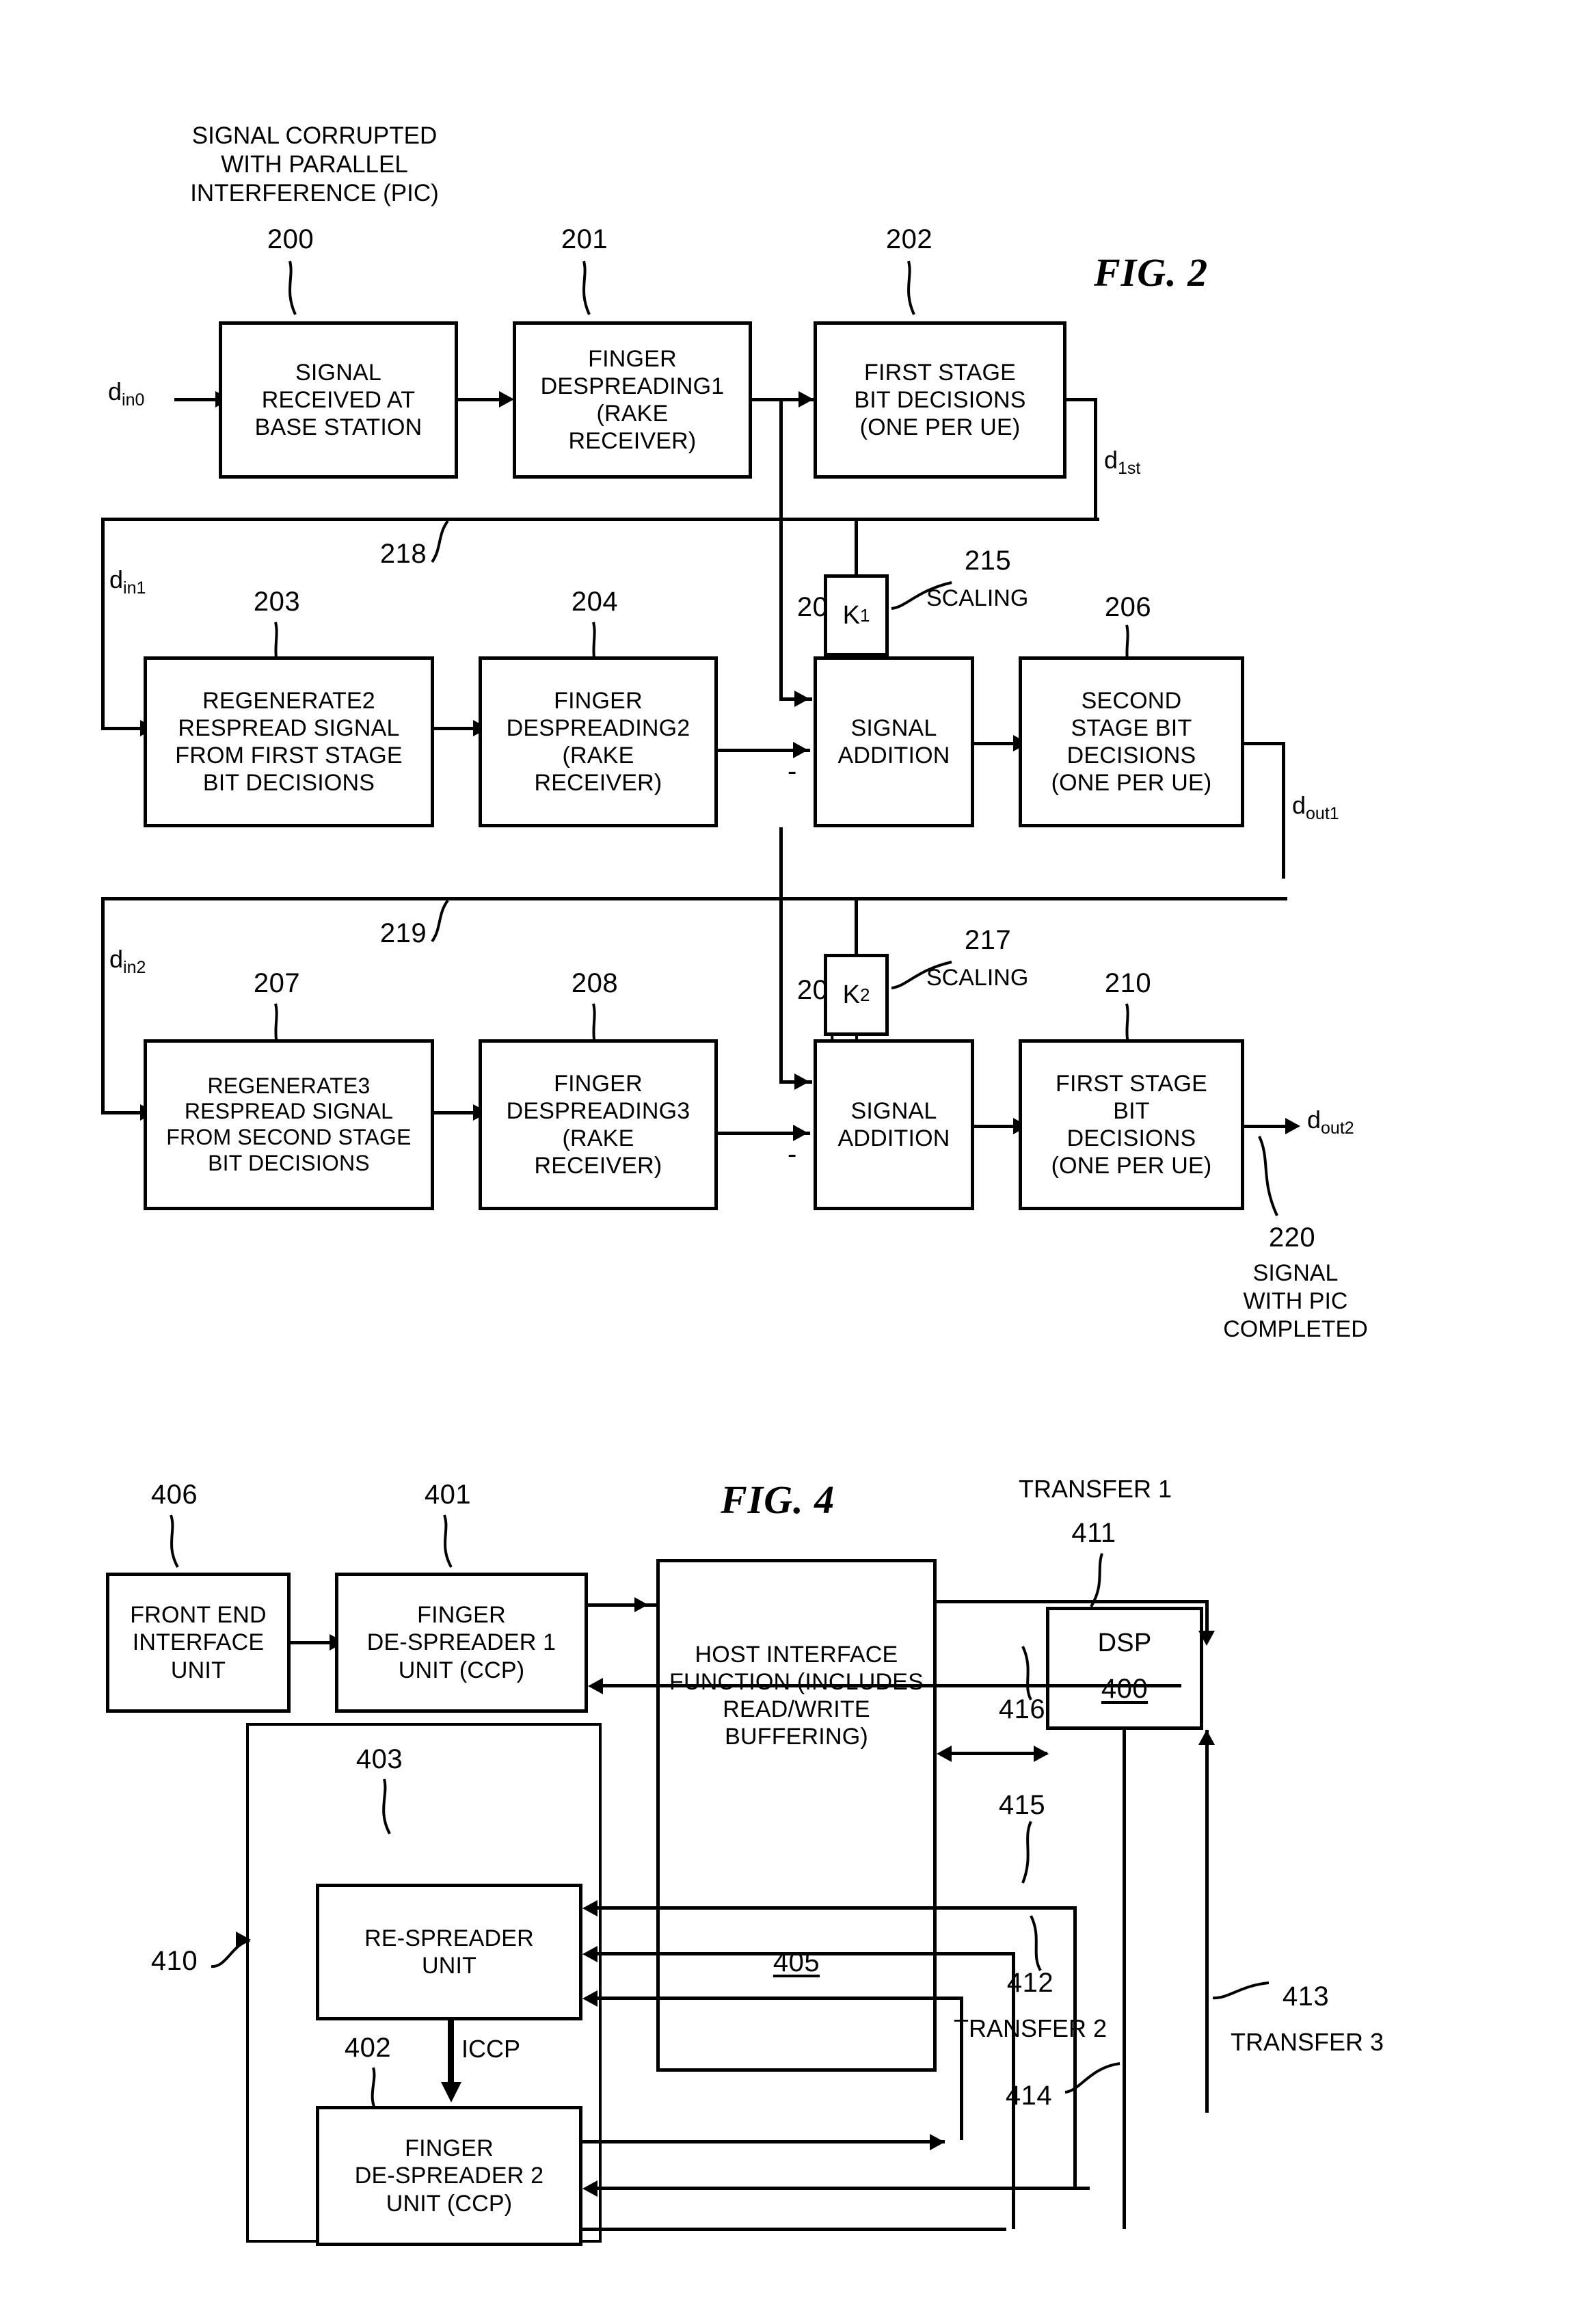  I want to click on transfer1-hline, so click(1072, 1602).